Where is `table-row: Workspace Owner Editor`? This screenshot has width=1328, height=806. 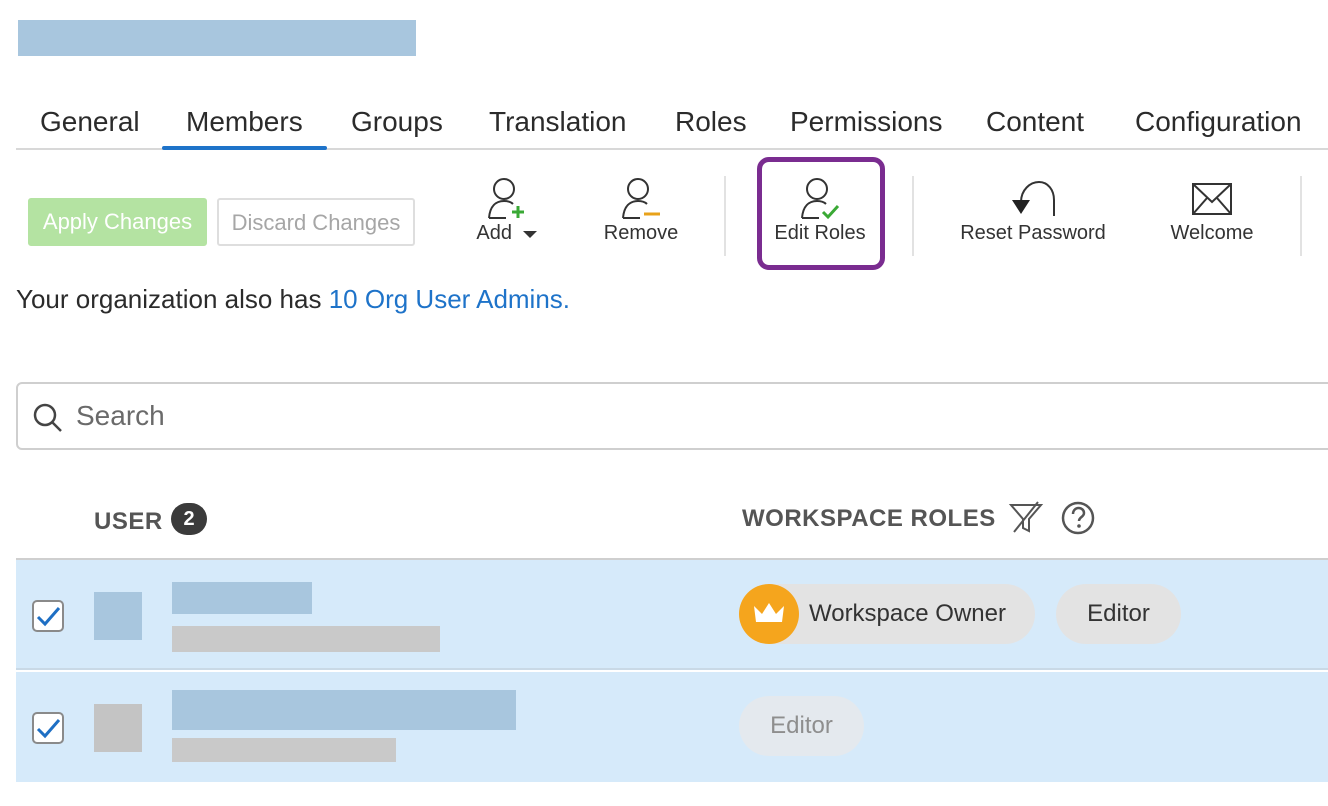
table-row: Workspace Owner Editor is located at coordinates (672, 615).